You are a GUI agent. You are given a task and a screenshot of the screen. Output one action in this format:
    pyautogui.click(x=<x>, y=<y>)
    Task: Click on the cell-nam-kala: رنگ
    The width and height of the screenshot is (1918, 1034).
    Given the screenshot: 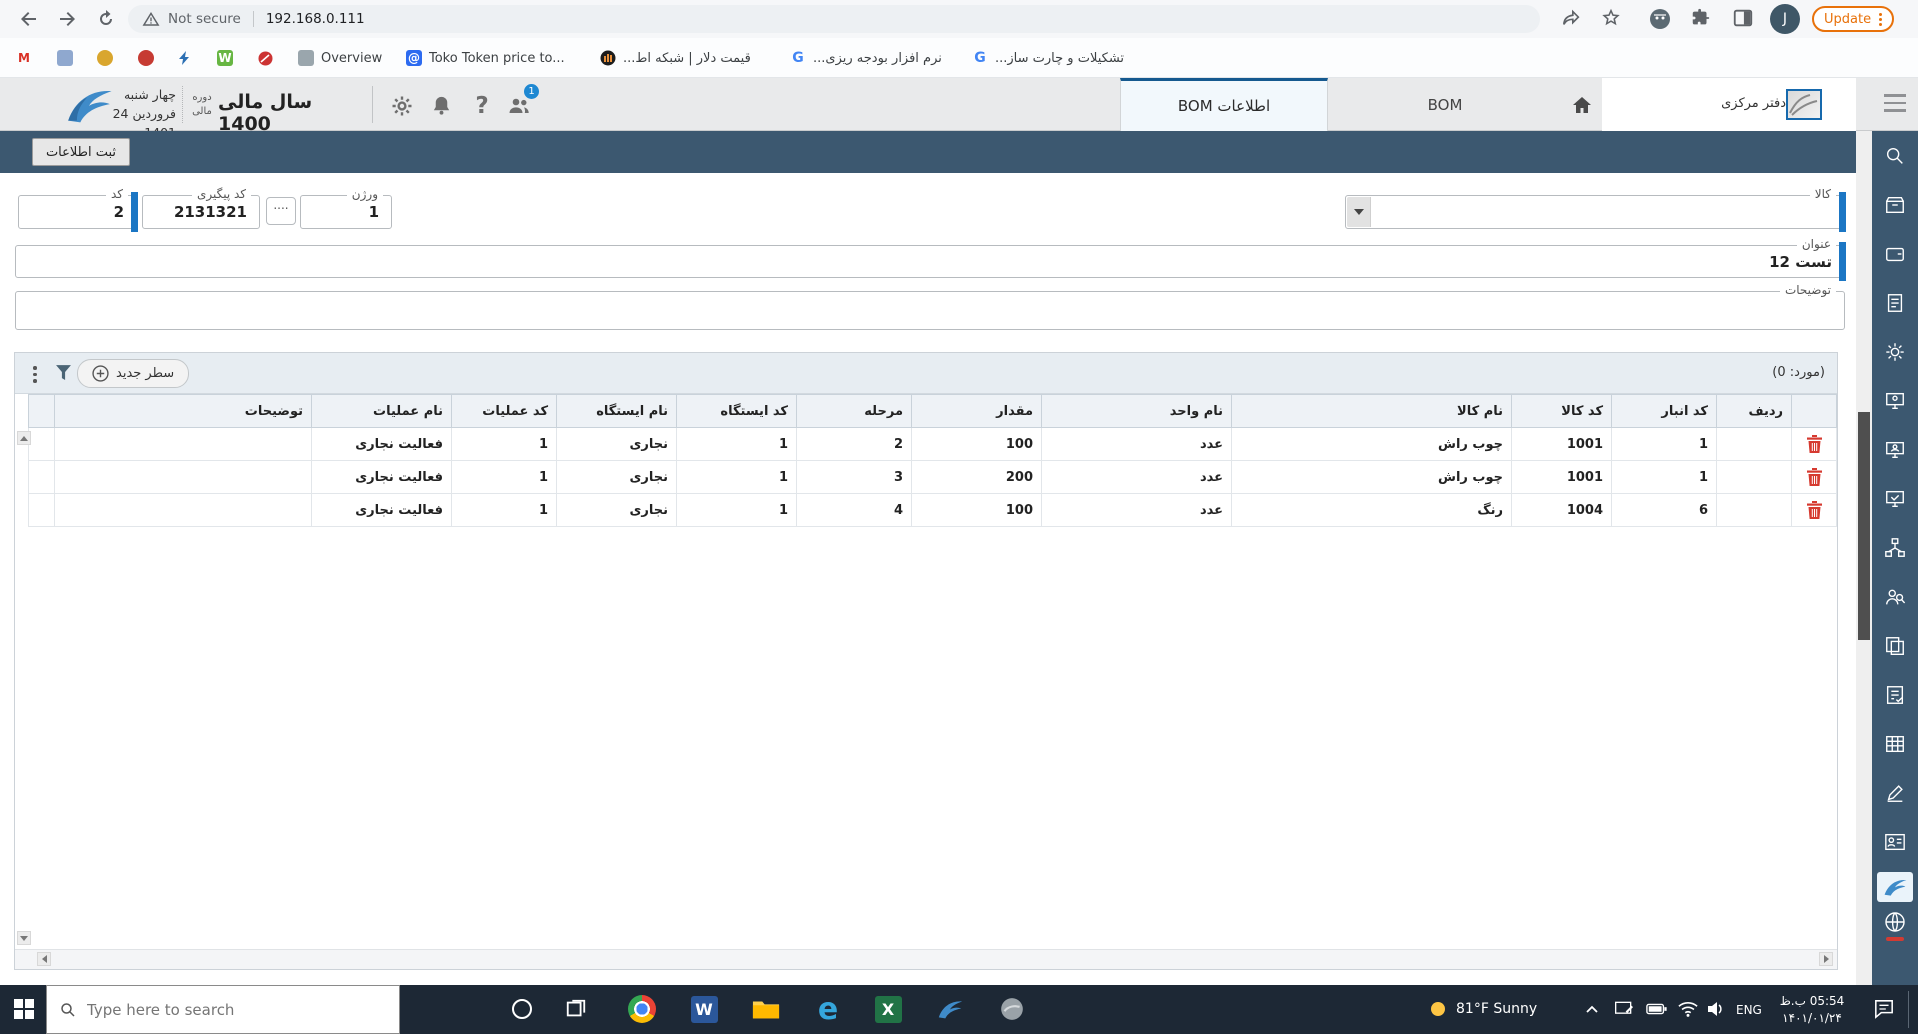 What is the action you would take?
    pyautogui.click(x=1371, y=510)
    